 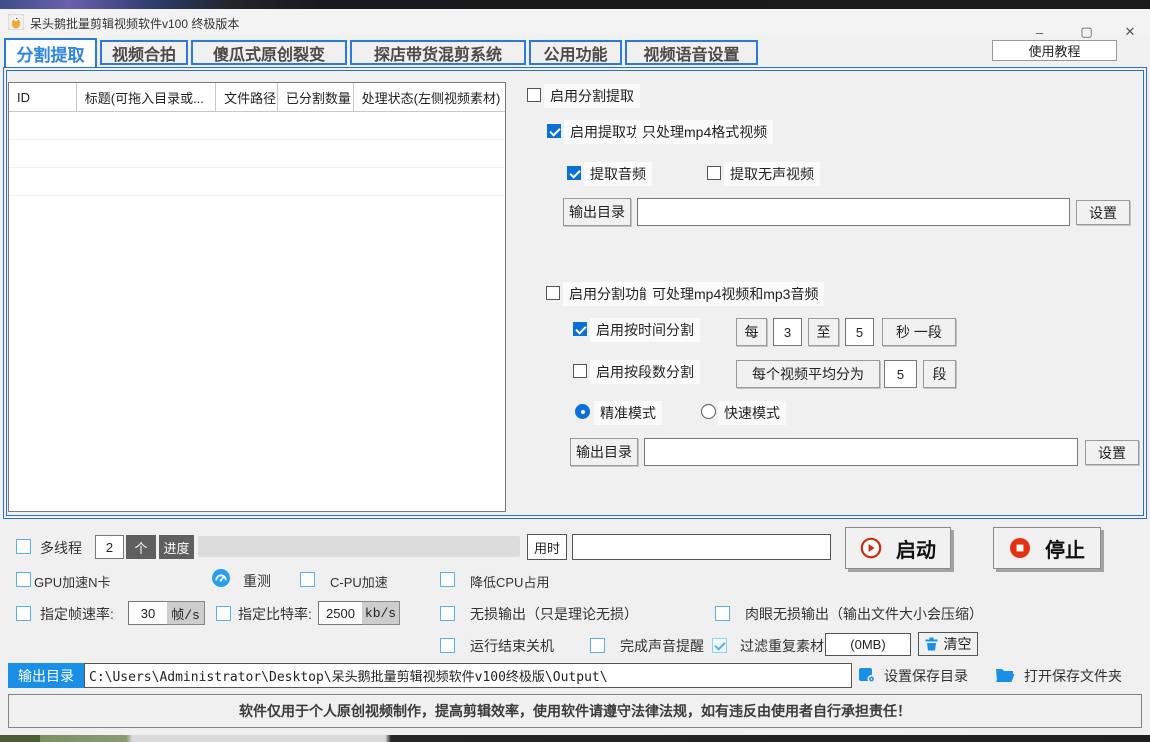 I want to click on output-dir-button: 输出目录, so click(x=46, y=675).